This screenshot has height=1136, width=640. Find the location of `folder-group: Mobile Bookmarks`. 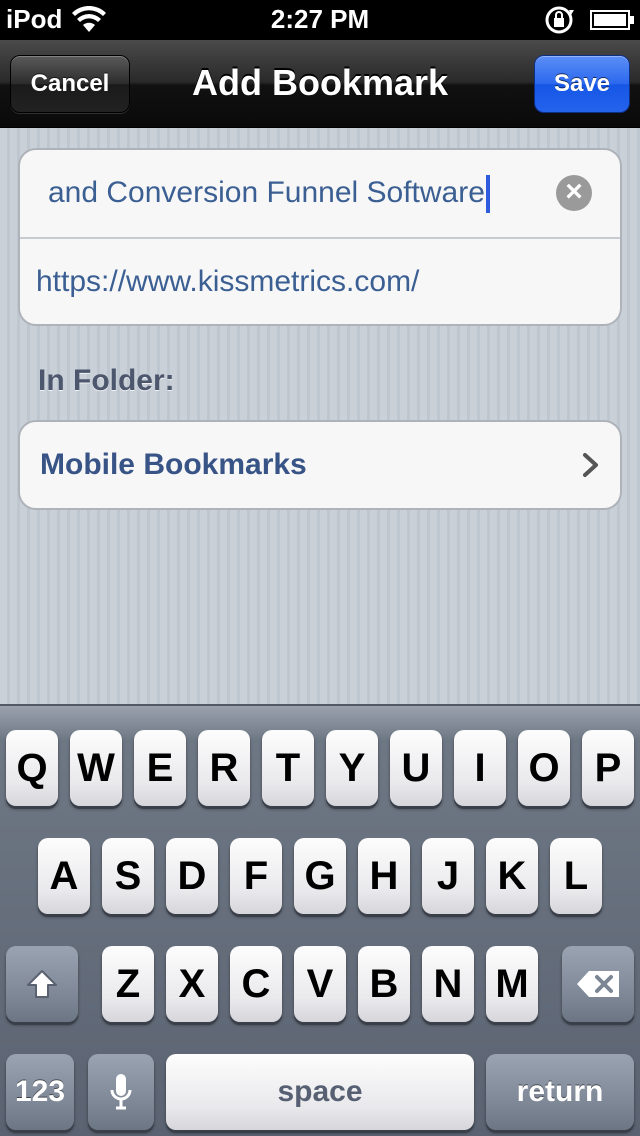

folder-group: Mobile Bookmarks is located at coordinates (320, 465).